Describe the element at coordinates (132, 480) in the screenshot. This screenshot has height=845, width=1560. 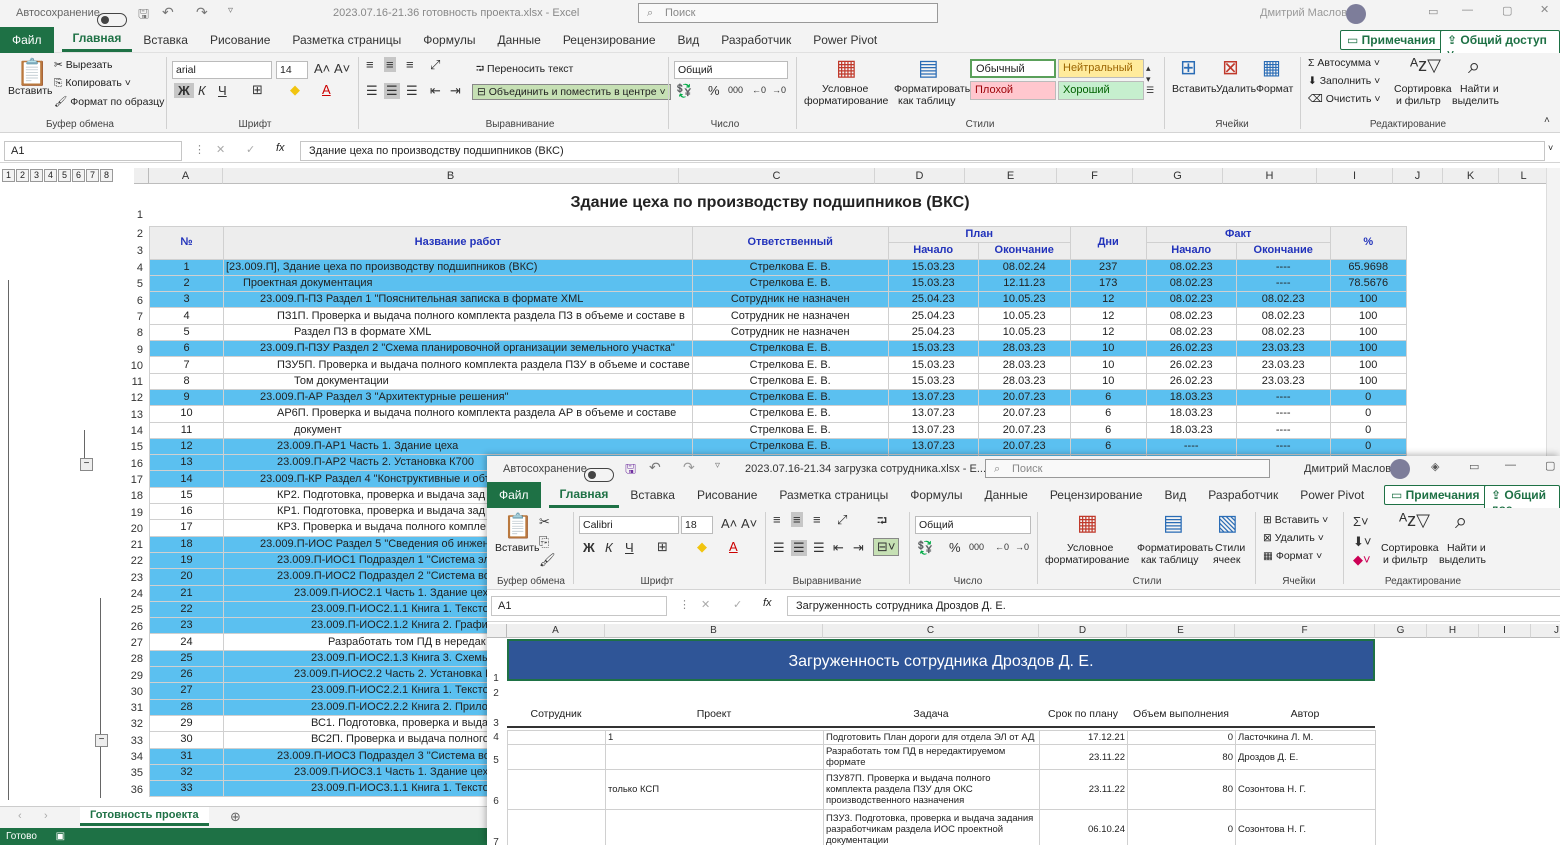
I see `row-header: 17` at that location.